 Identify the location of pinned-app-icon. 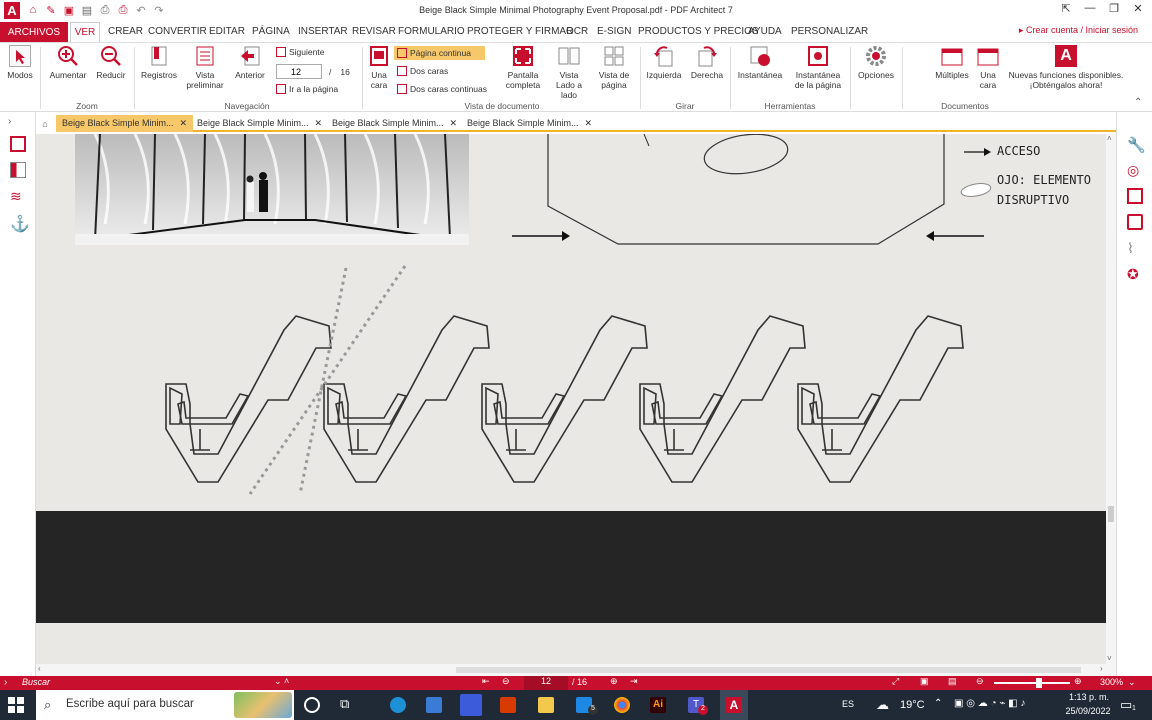
(471, 705).